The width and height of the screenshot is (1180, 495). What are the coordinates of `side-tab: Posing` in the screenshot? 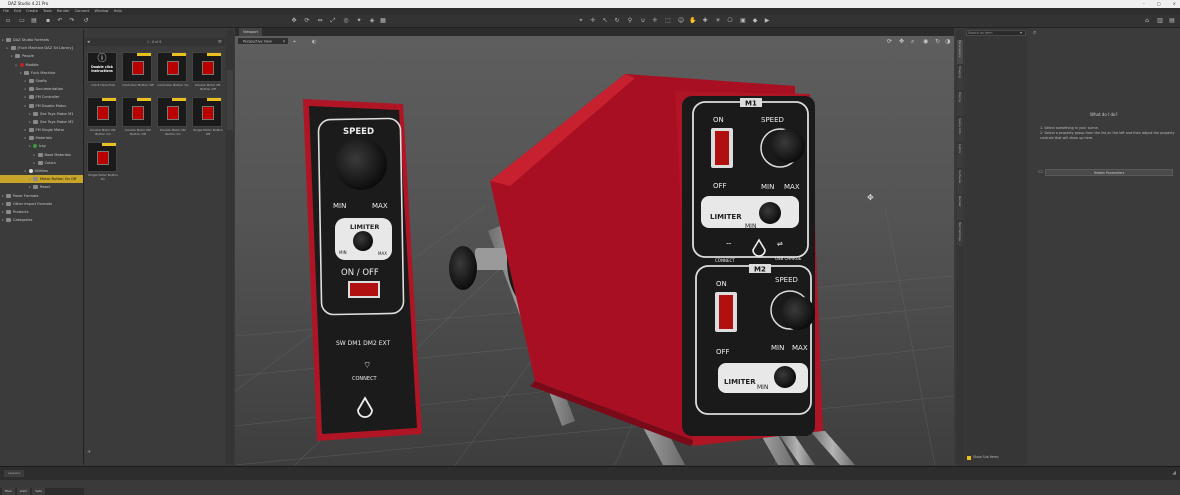 It's located at (960, 104).